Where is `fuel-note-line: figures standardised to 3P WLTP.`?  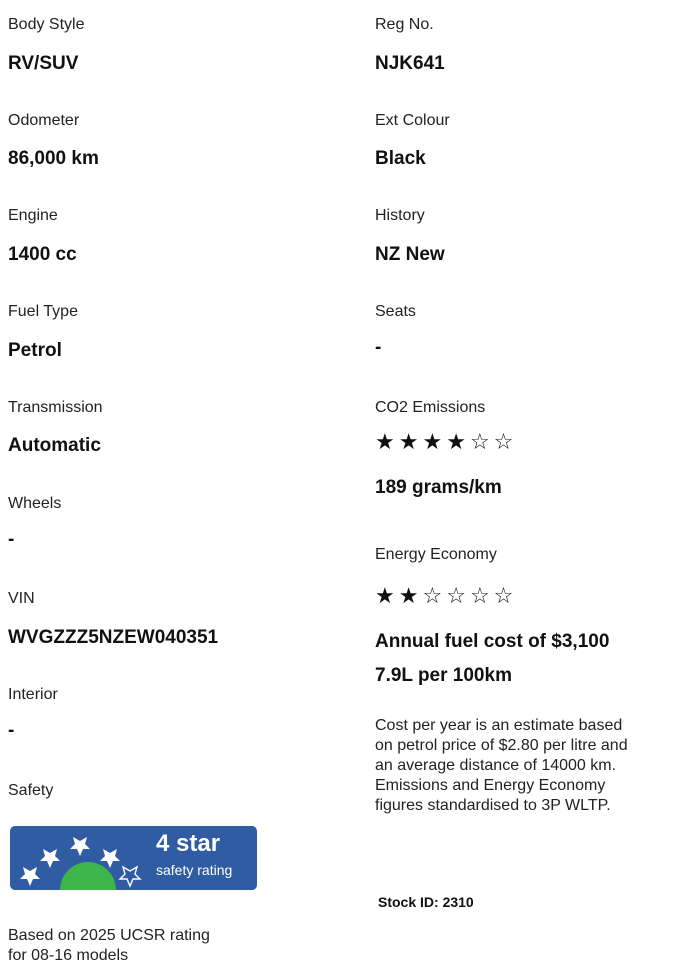
fuel-note-line: figures standardised to 3P WLTP. is located at coordinates (493, 805).